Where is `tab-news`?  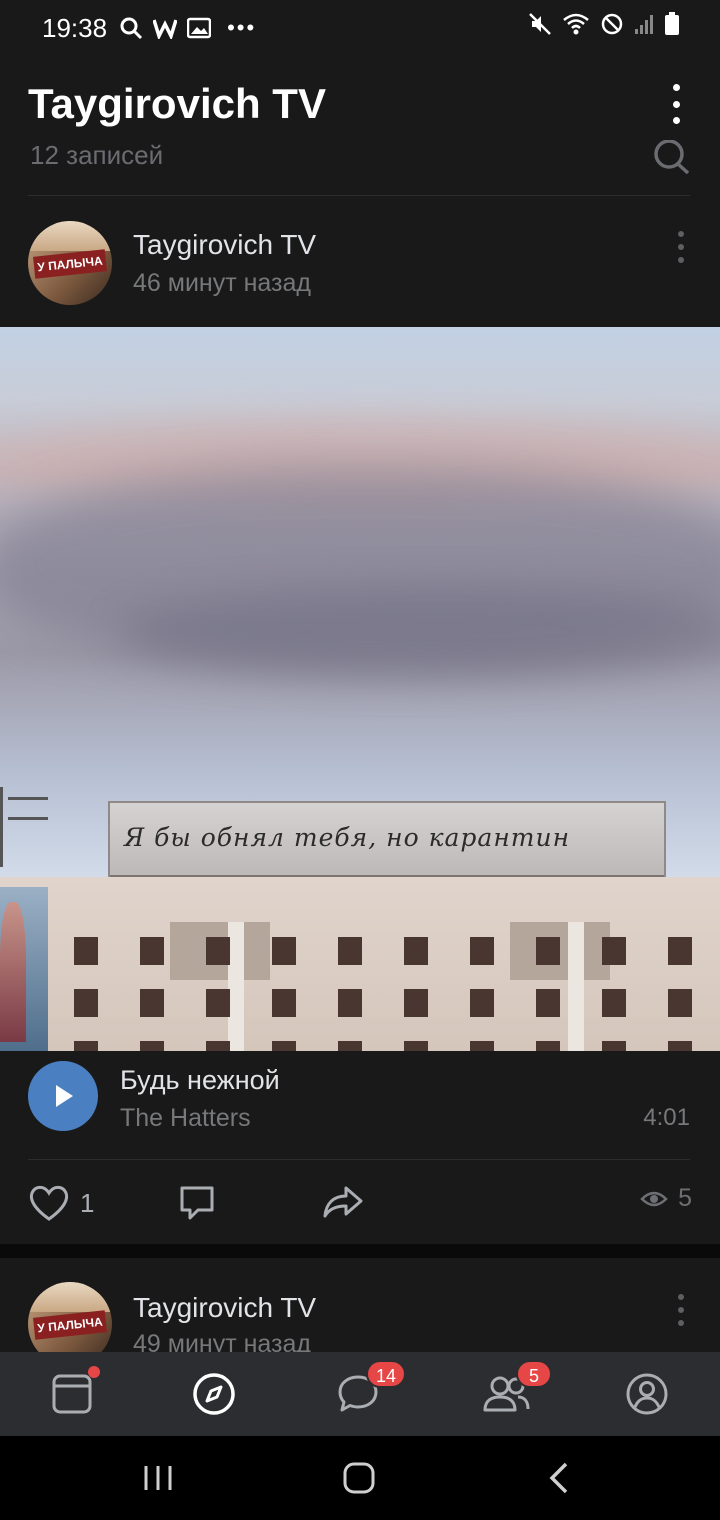
tab-news is located at coordinates (75, 1391).